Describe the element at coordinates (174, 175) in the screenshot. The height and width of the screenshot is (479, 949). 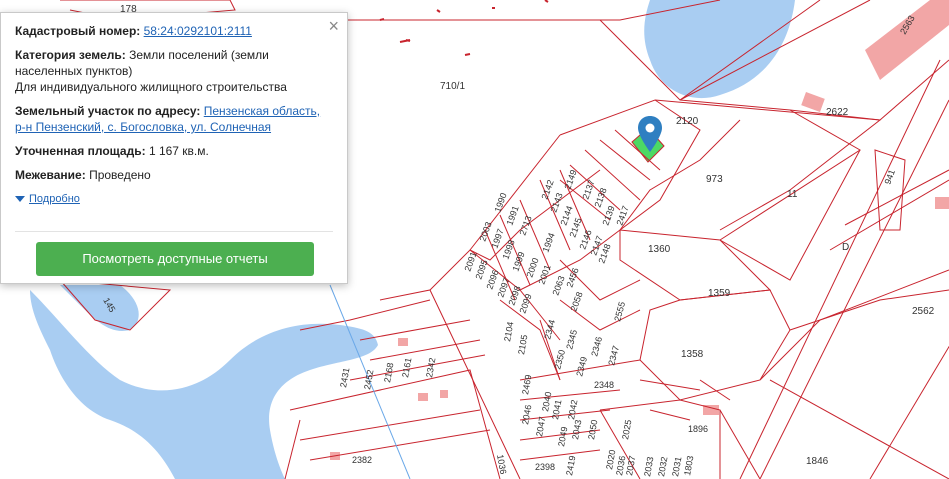
I see `survey-row: Межевание: Проведено` at that location.